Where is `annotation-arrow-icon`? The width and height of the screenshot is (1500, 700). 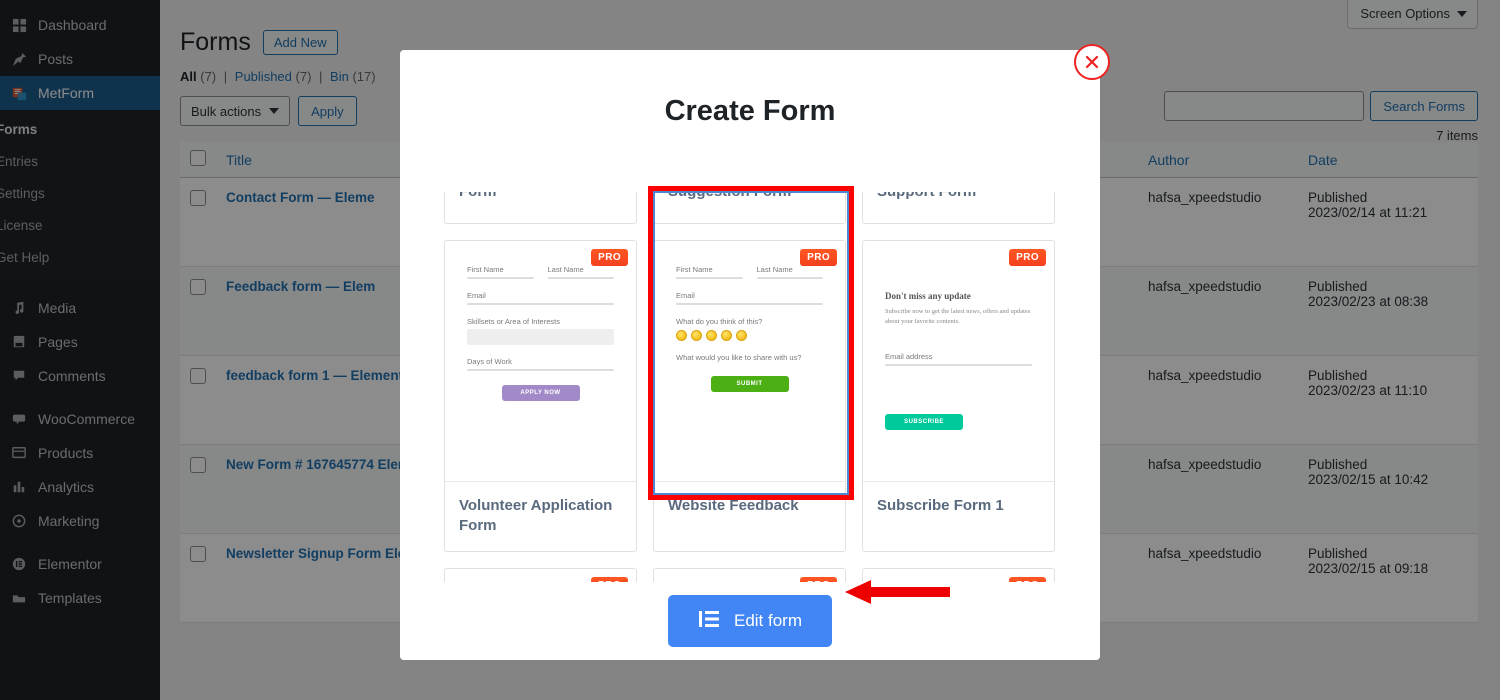
annotation-arrow-icon is located at coordinates (897, 594).